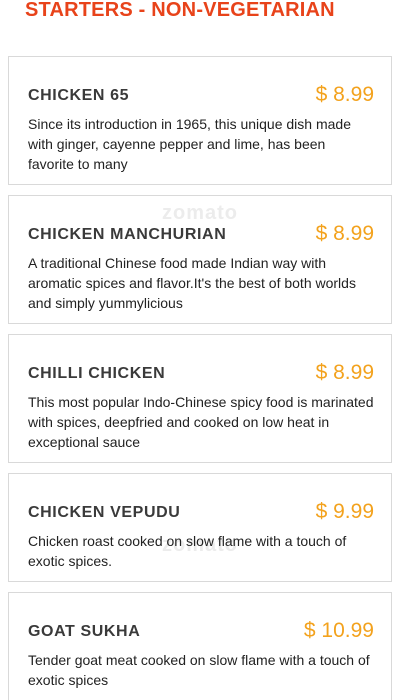  What do you see at coordinates (104, 512) in the screenshot?
I see `menu-item-name: CHICKEN VEPUDU` at bounding box center [104, 512].